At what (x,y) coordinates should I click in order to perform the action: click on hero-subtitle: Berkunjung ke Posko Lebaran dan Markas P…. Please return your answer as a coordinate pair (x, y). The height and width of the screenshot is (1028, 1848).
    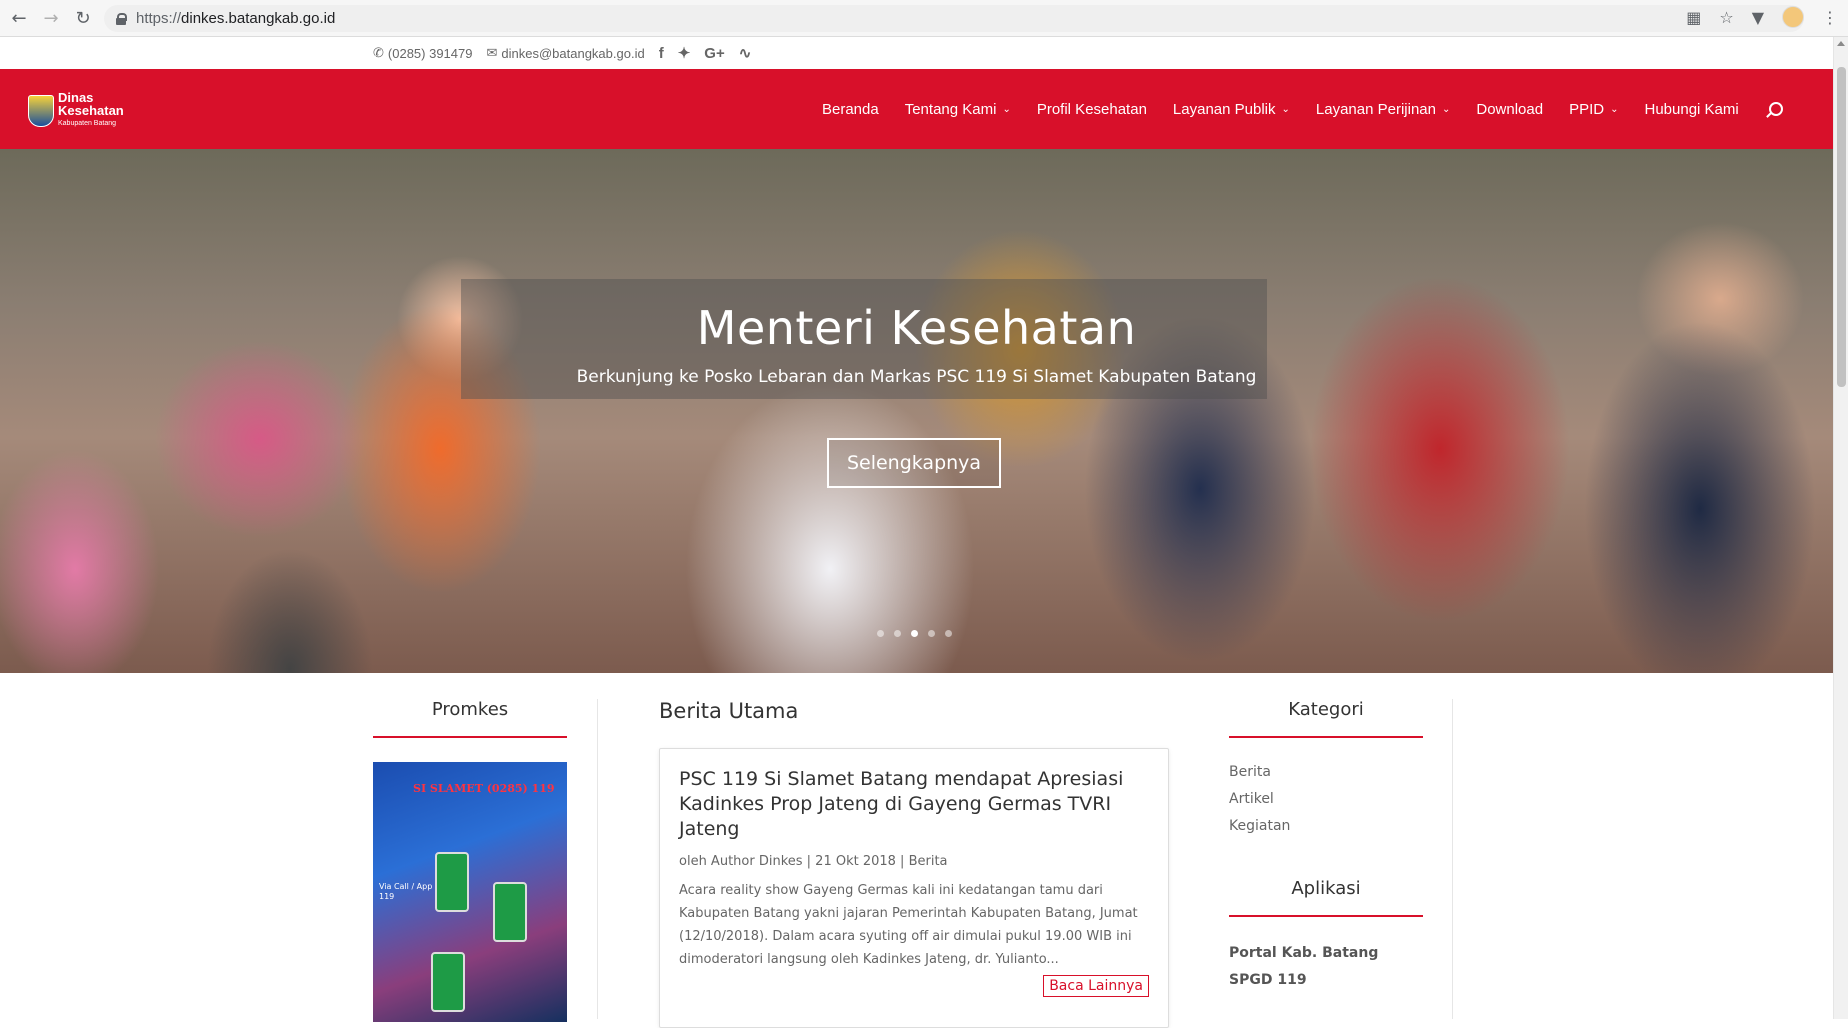
    Looking at the image, I should click on (916, 377).